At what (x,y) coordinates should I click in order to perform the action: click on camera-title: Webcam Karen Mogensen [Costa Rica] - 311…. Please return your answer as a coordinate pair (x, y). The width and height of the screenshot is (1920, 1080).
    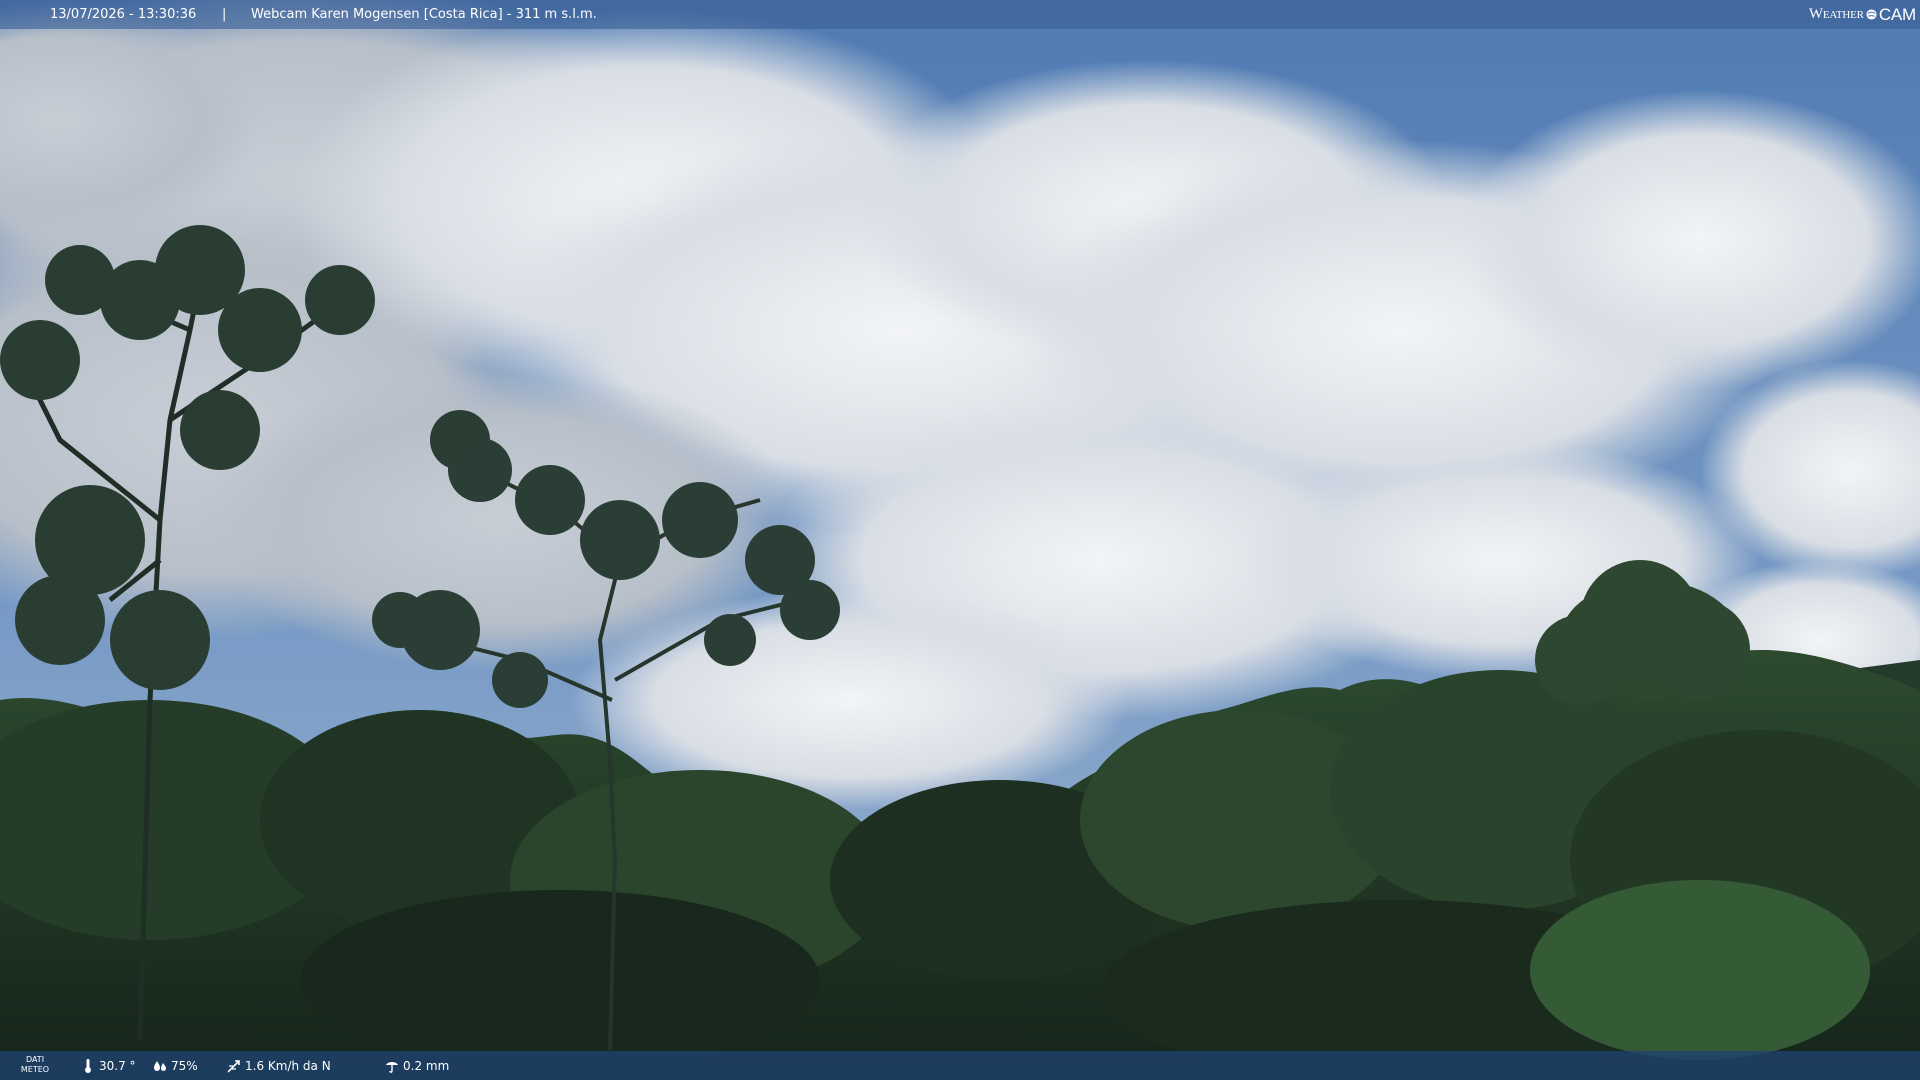
    Looking at the image, I should click on (424, 14).